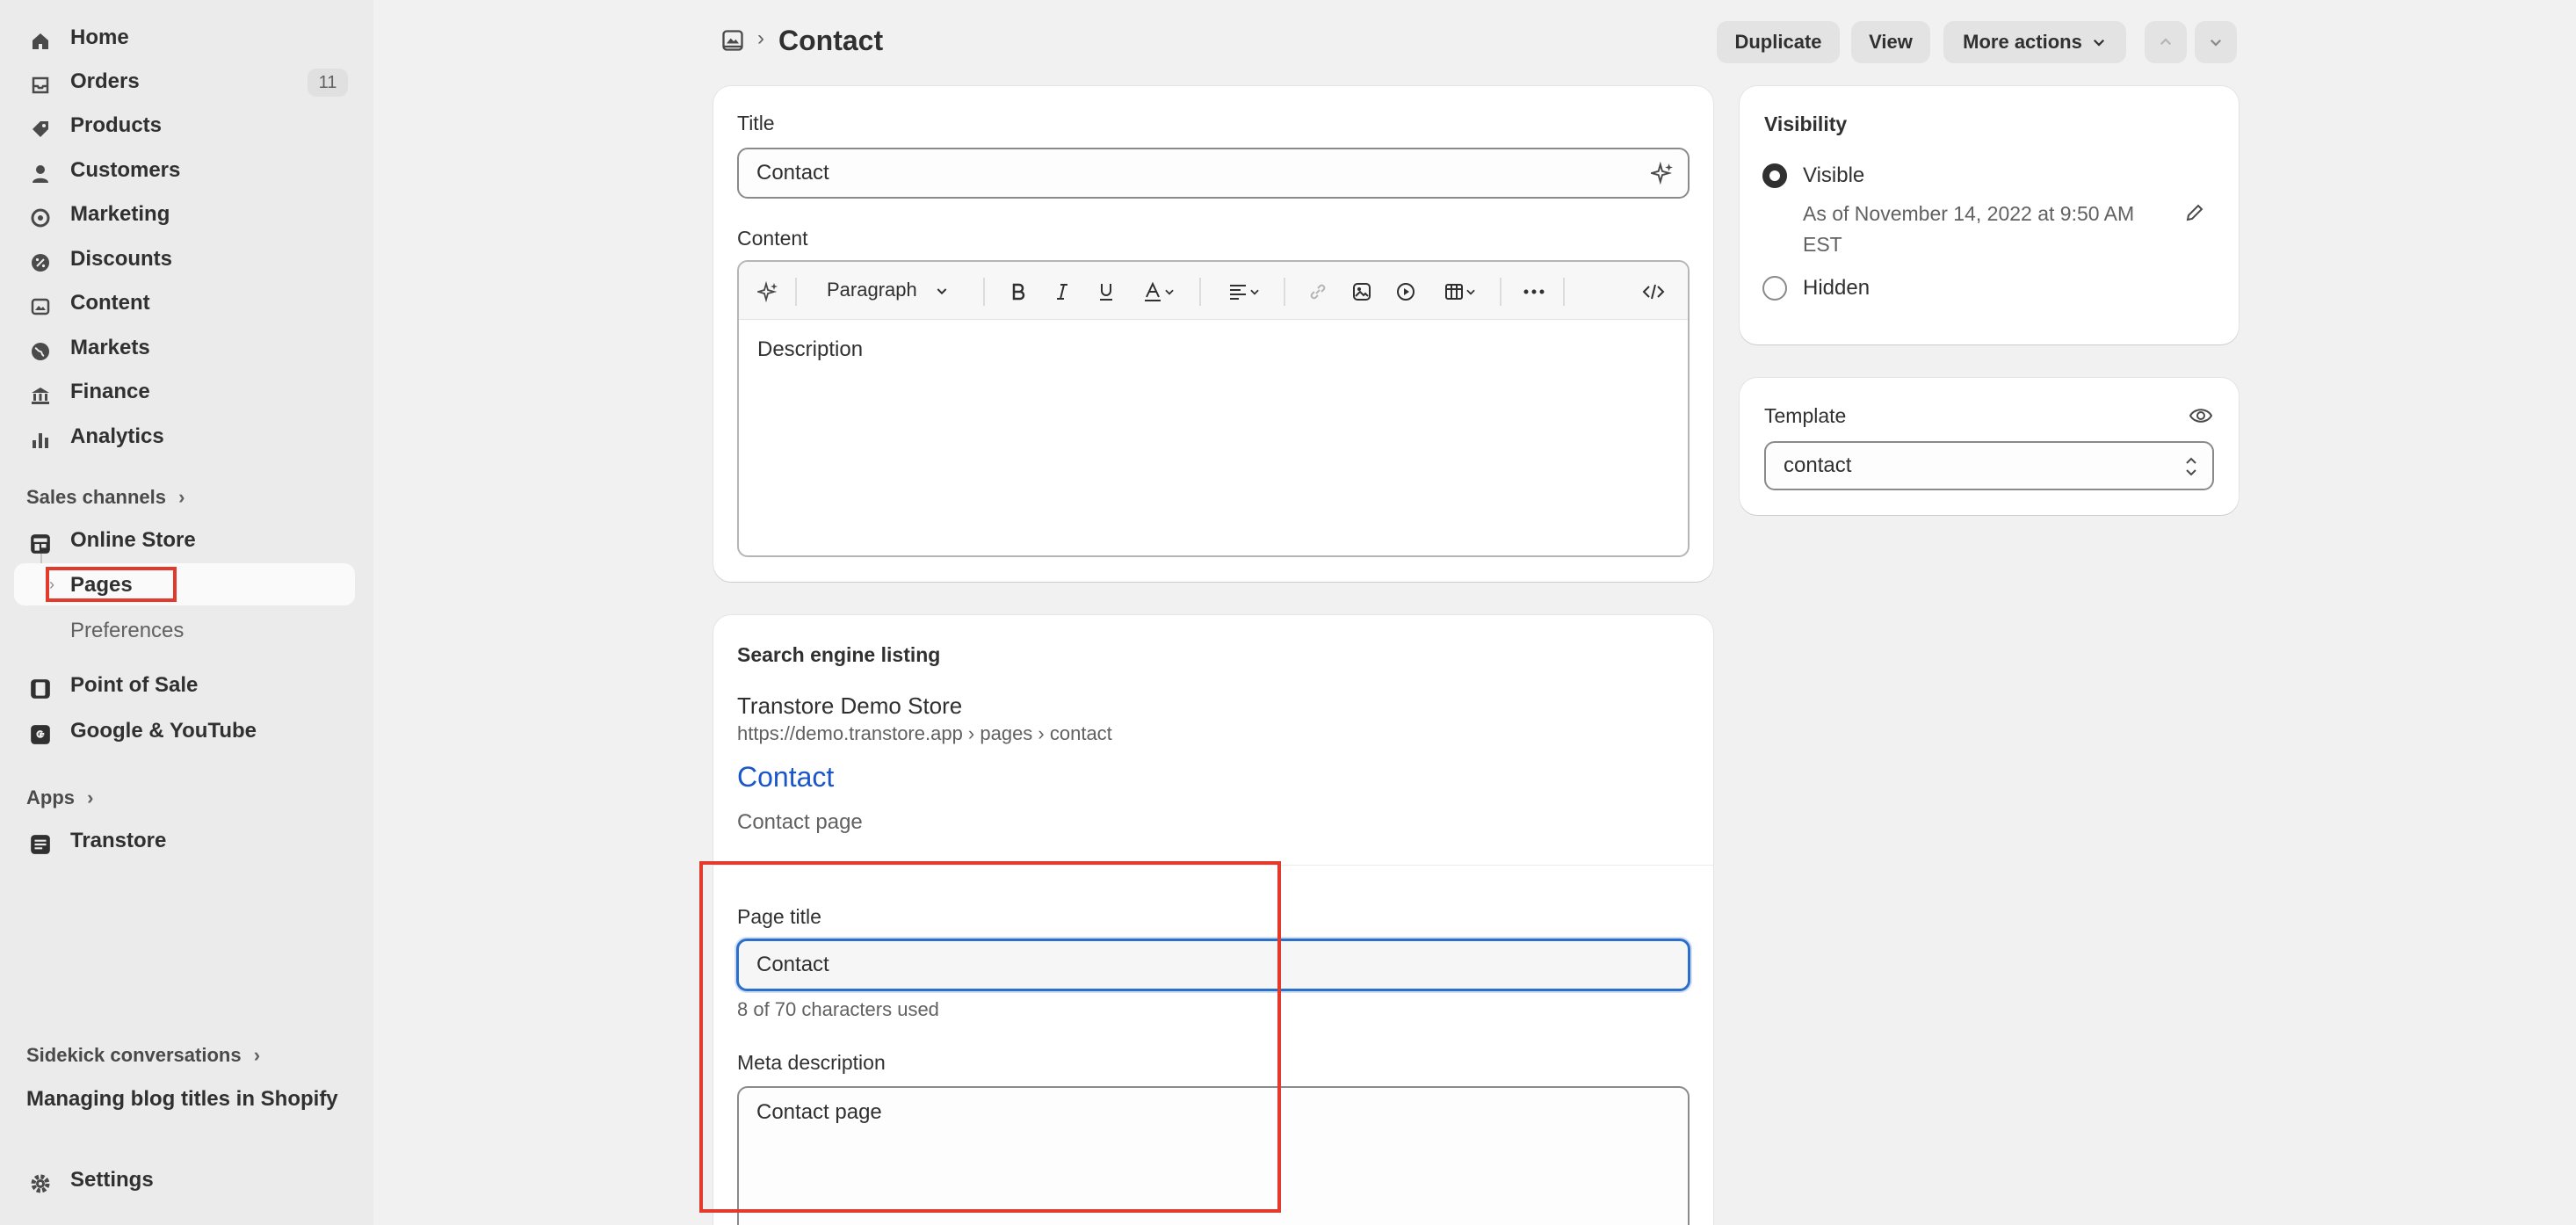 This screenshot has height=1225, width=2576. I want to click on sidebar-item-preferences: Preferences, so click(127, 631).